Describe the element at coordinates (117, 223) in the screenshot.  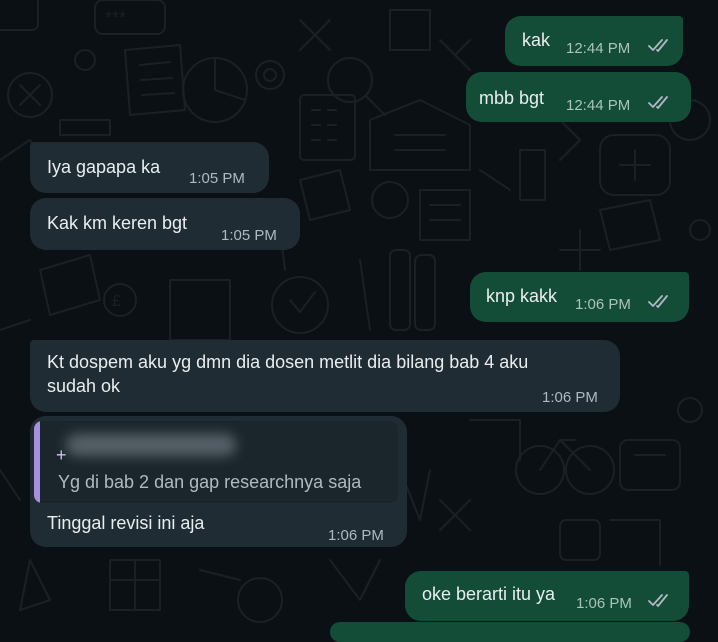
I see `message-text: Kak km keren bgt` at that location.